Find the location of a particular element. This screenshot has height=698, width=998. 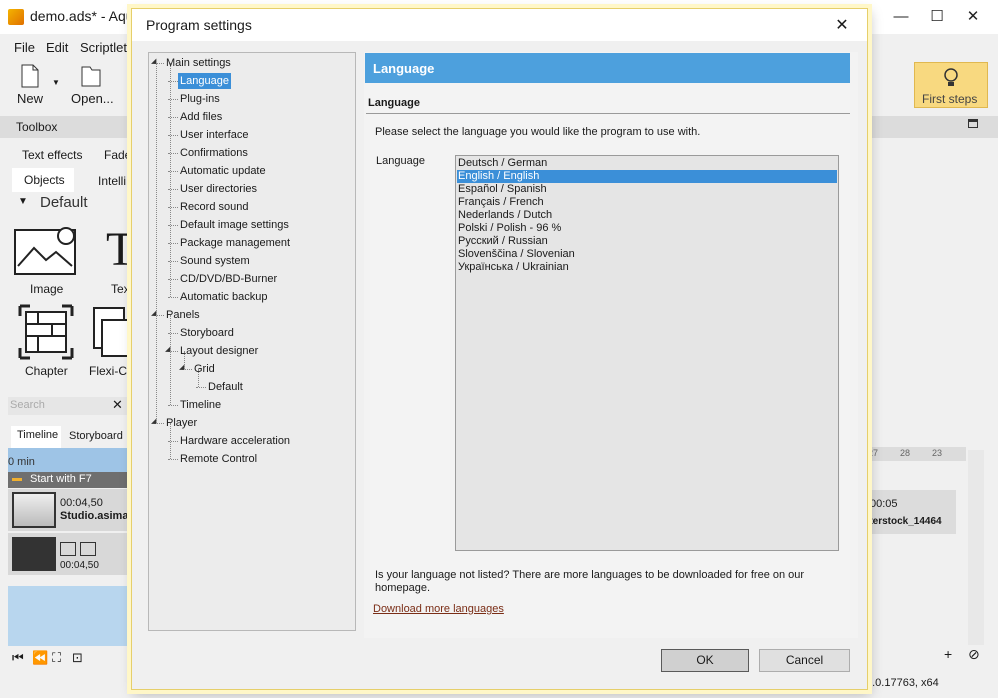

image-icon is located at coordinates (46, 251).